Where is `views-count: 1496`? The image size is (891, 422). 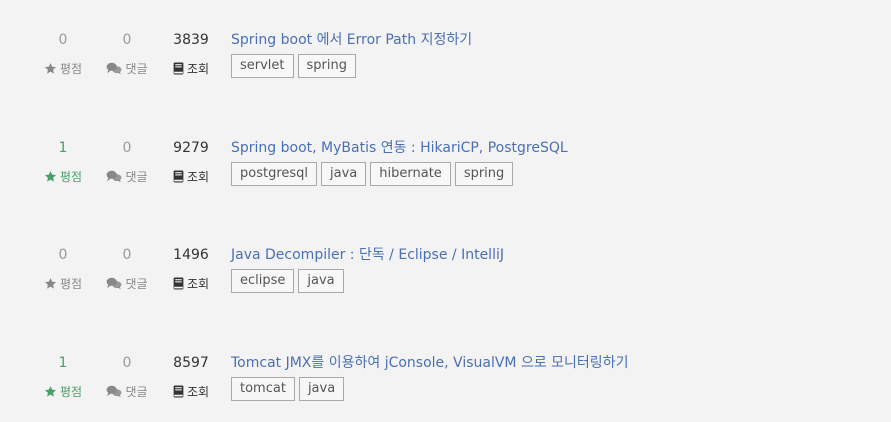 views-count: 1496 is located at coordinates (191, 255).